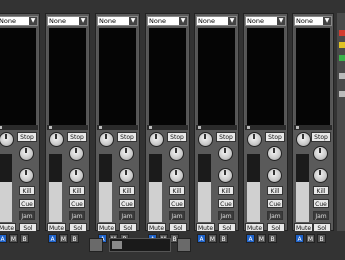 This screenshot has height=260, width=345. I want to click on scrollbar-thumb, so click(117, 245).